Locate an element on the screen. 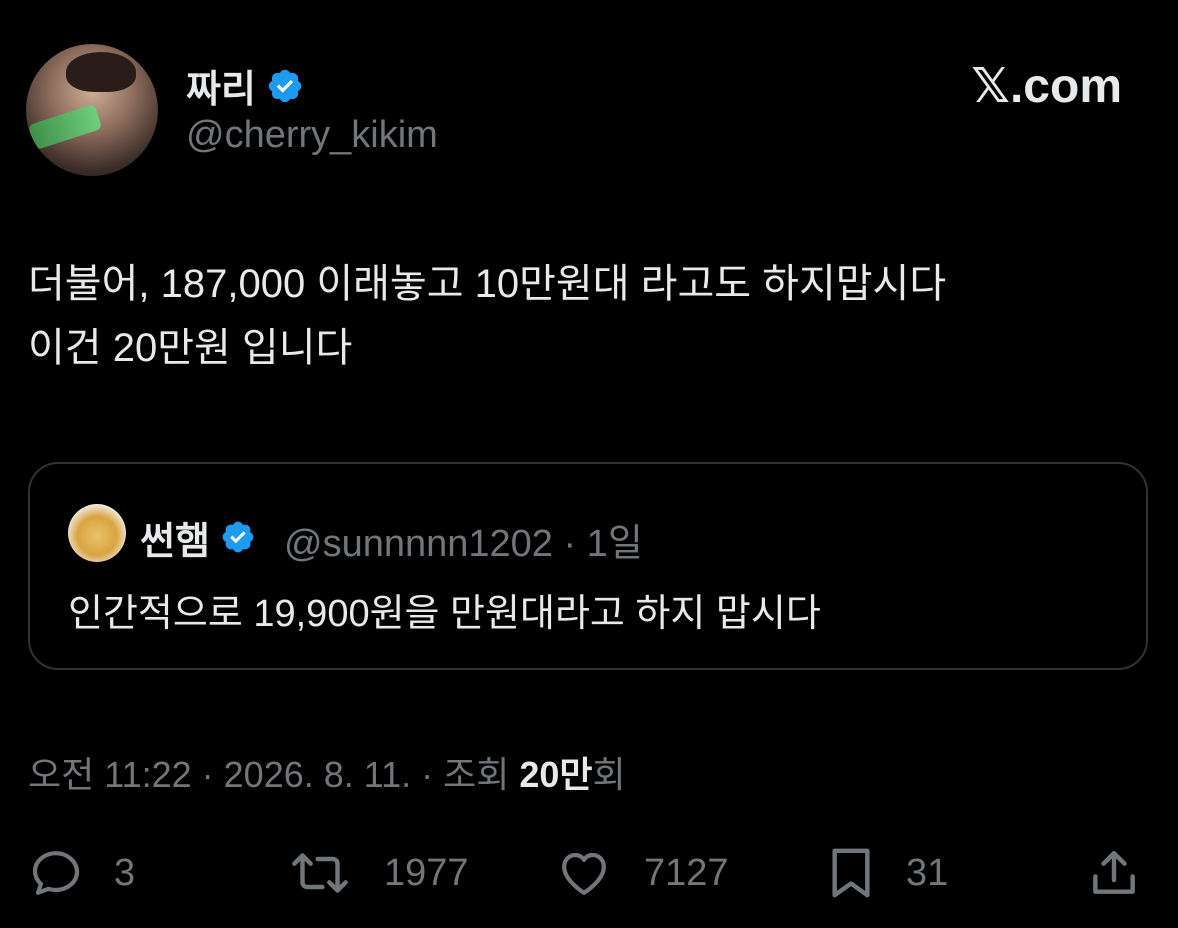 Image resolution: width=1178 pixels, height=928 pixels. bookmark-icon is located at coordinates (851, 873).